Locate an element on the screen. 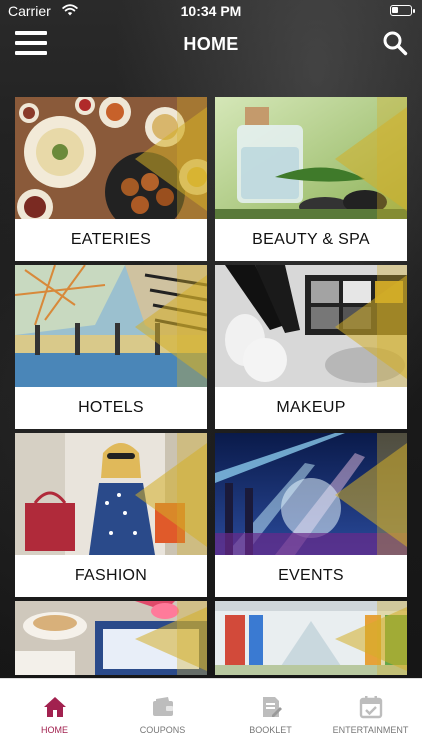  category-tile-beauty-spa: BEAUTY & SPA is located at coordinates (311, 179).